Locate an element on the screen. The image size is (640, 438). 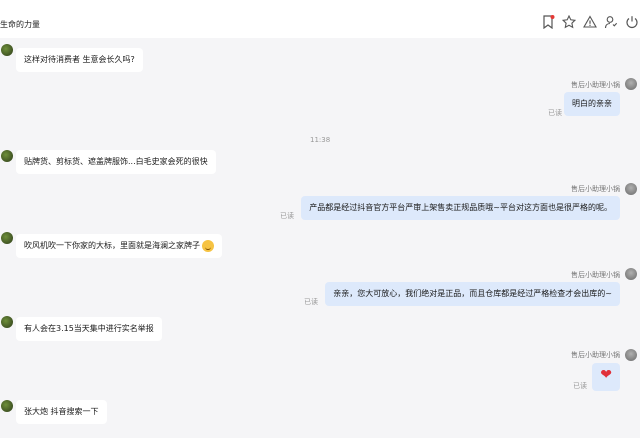
message-bubble-right: ❤ is located at coordinates (606, 377).